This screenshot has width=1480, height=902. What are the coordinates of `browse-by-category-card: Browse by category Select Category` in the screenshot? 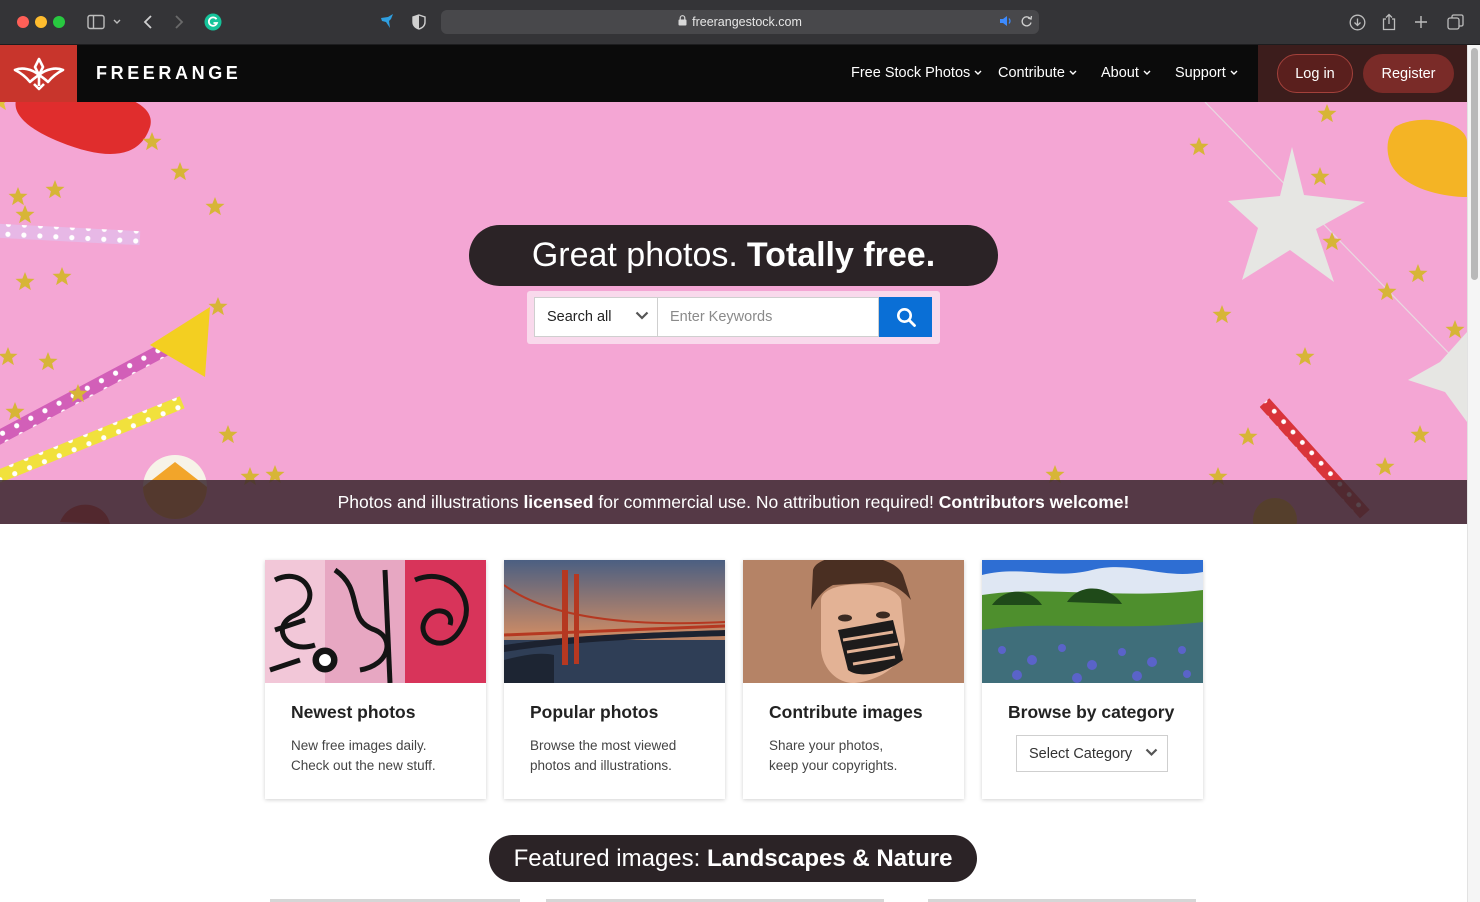 It's located at (1092, 679).